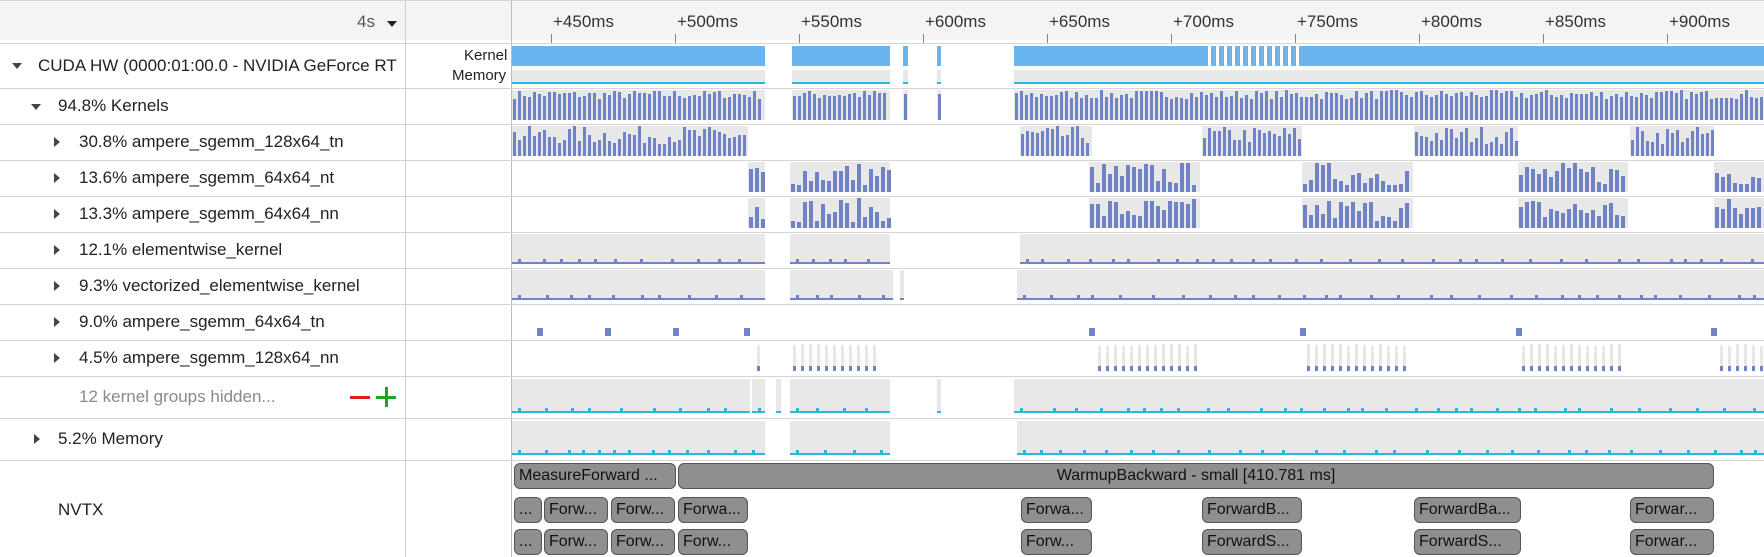 This screenshot has width=1764, height=557. What do you see at coordinates (1209, 56) in the screenshot?
I see `kernel-gap` at bounding box center [1209, 56].